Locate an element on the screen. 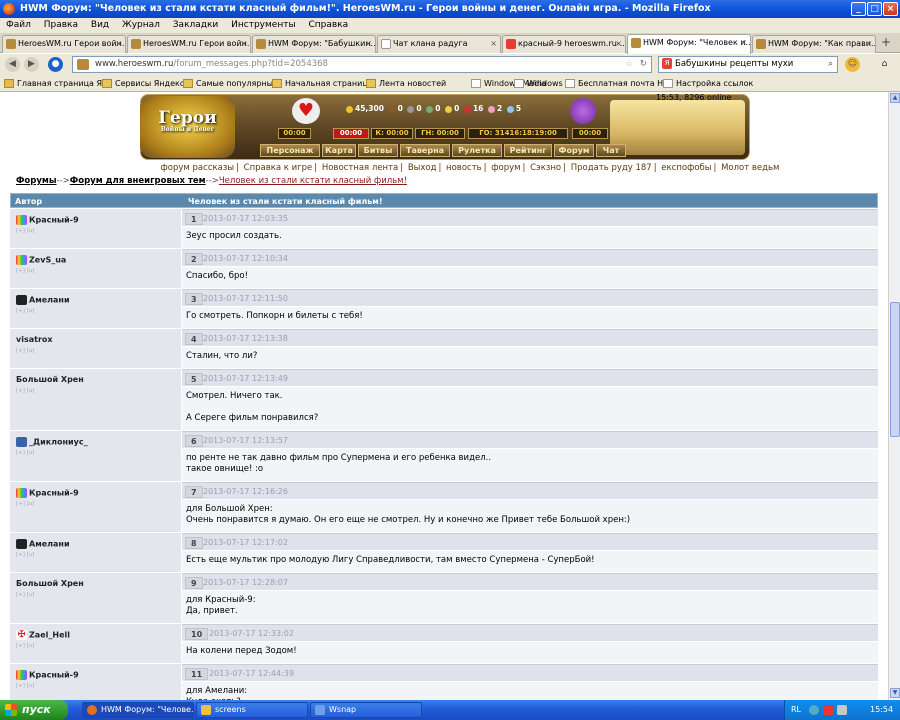 This screenshot has height=720, width=900. page-scrollbar: ▲ ▼ is located at coordinates (894, 396).